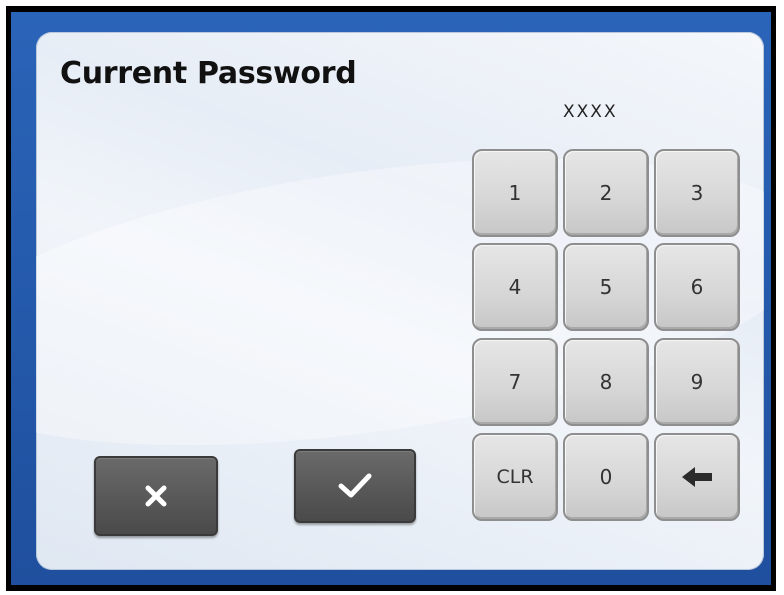 The image size is (784, 595). I want to click on key-1: 1, so click(515, 193).